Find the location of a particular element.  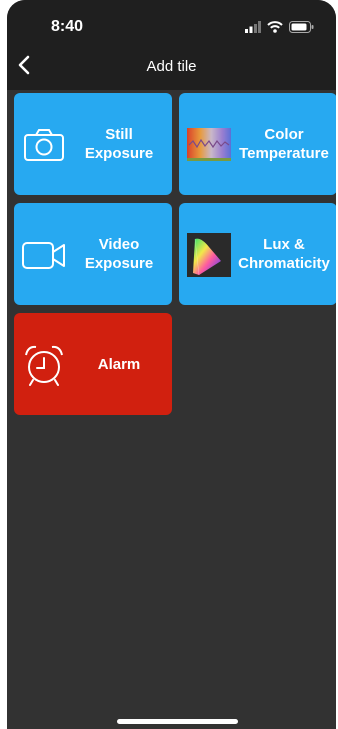

alarm-clock-icon is located at coordinates (44, 365).